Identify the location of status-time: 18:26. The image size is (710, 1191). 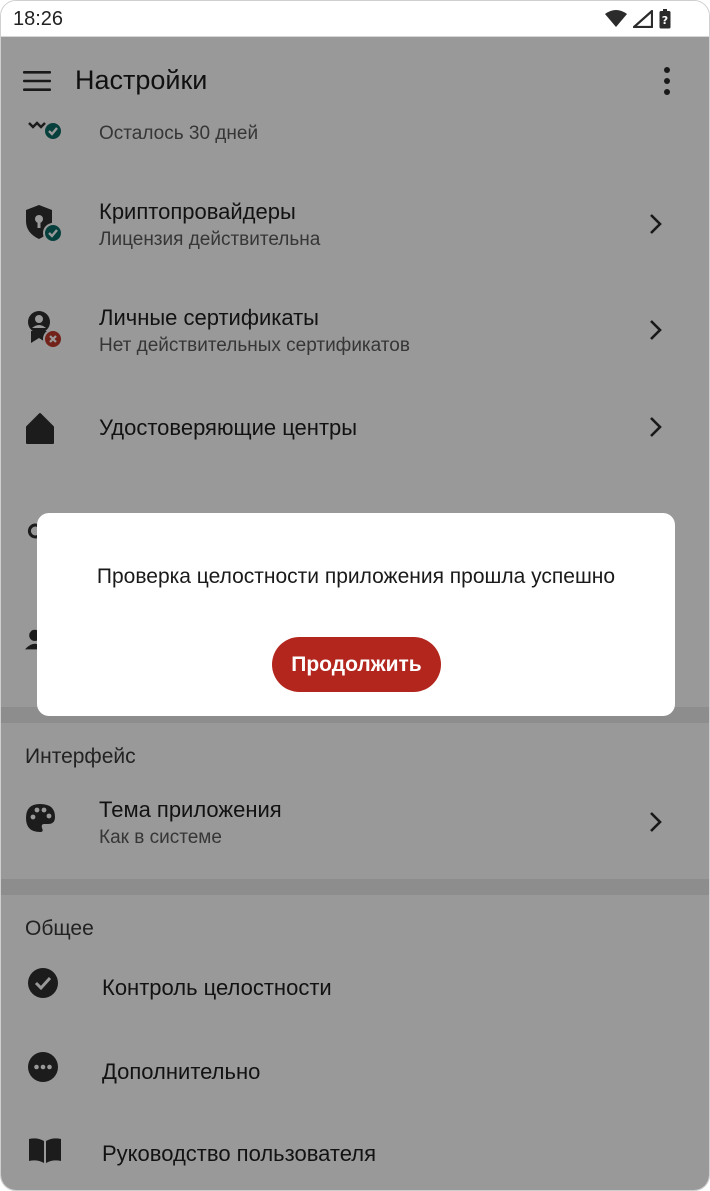
(38, 19).